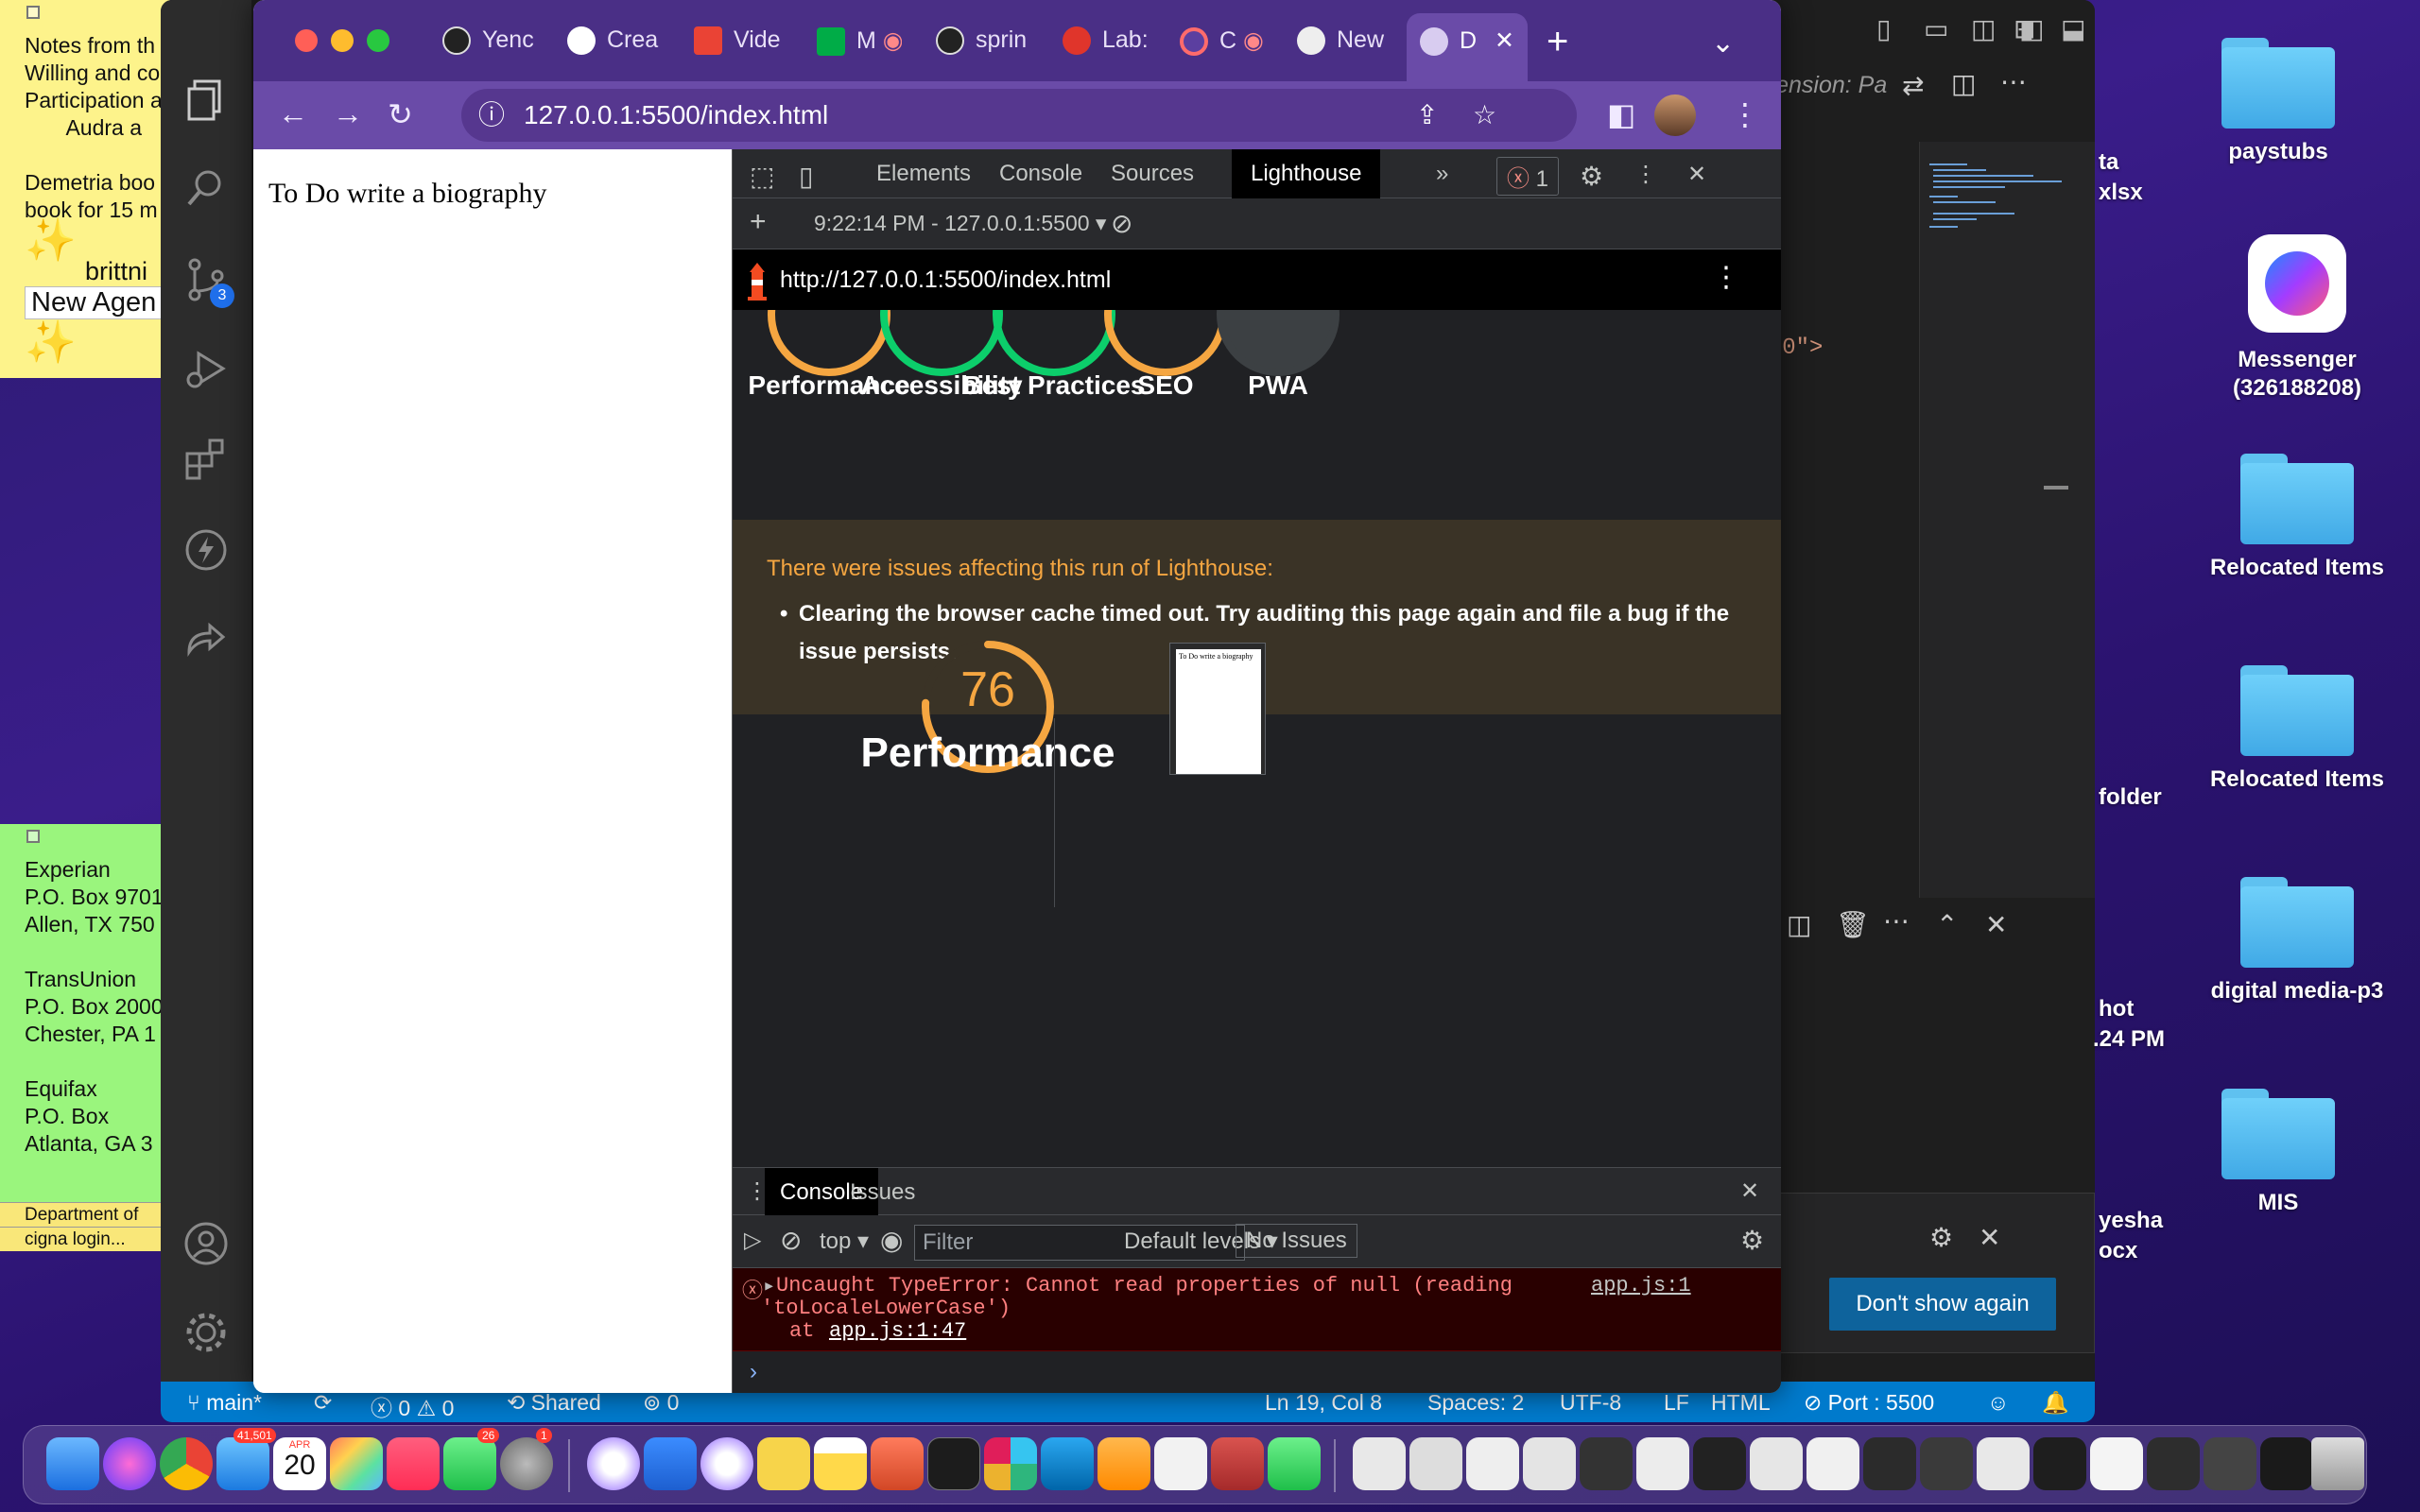 The image size is (2420, 1512). Describe the element at coordinates (206, 100) in the screenshot. I see `explorer-icon` at that location.